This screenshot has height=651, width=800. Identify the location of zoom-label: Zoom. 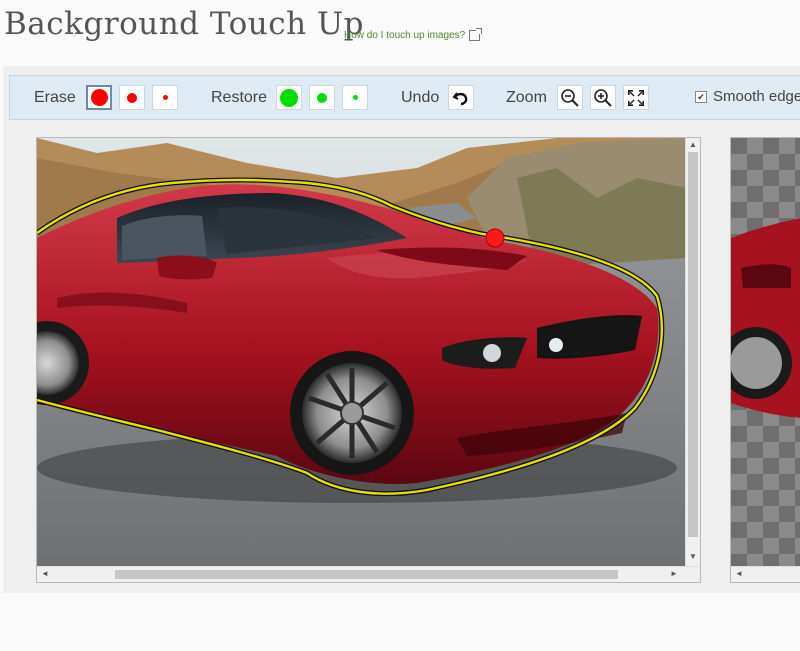
(526, 97).